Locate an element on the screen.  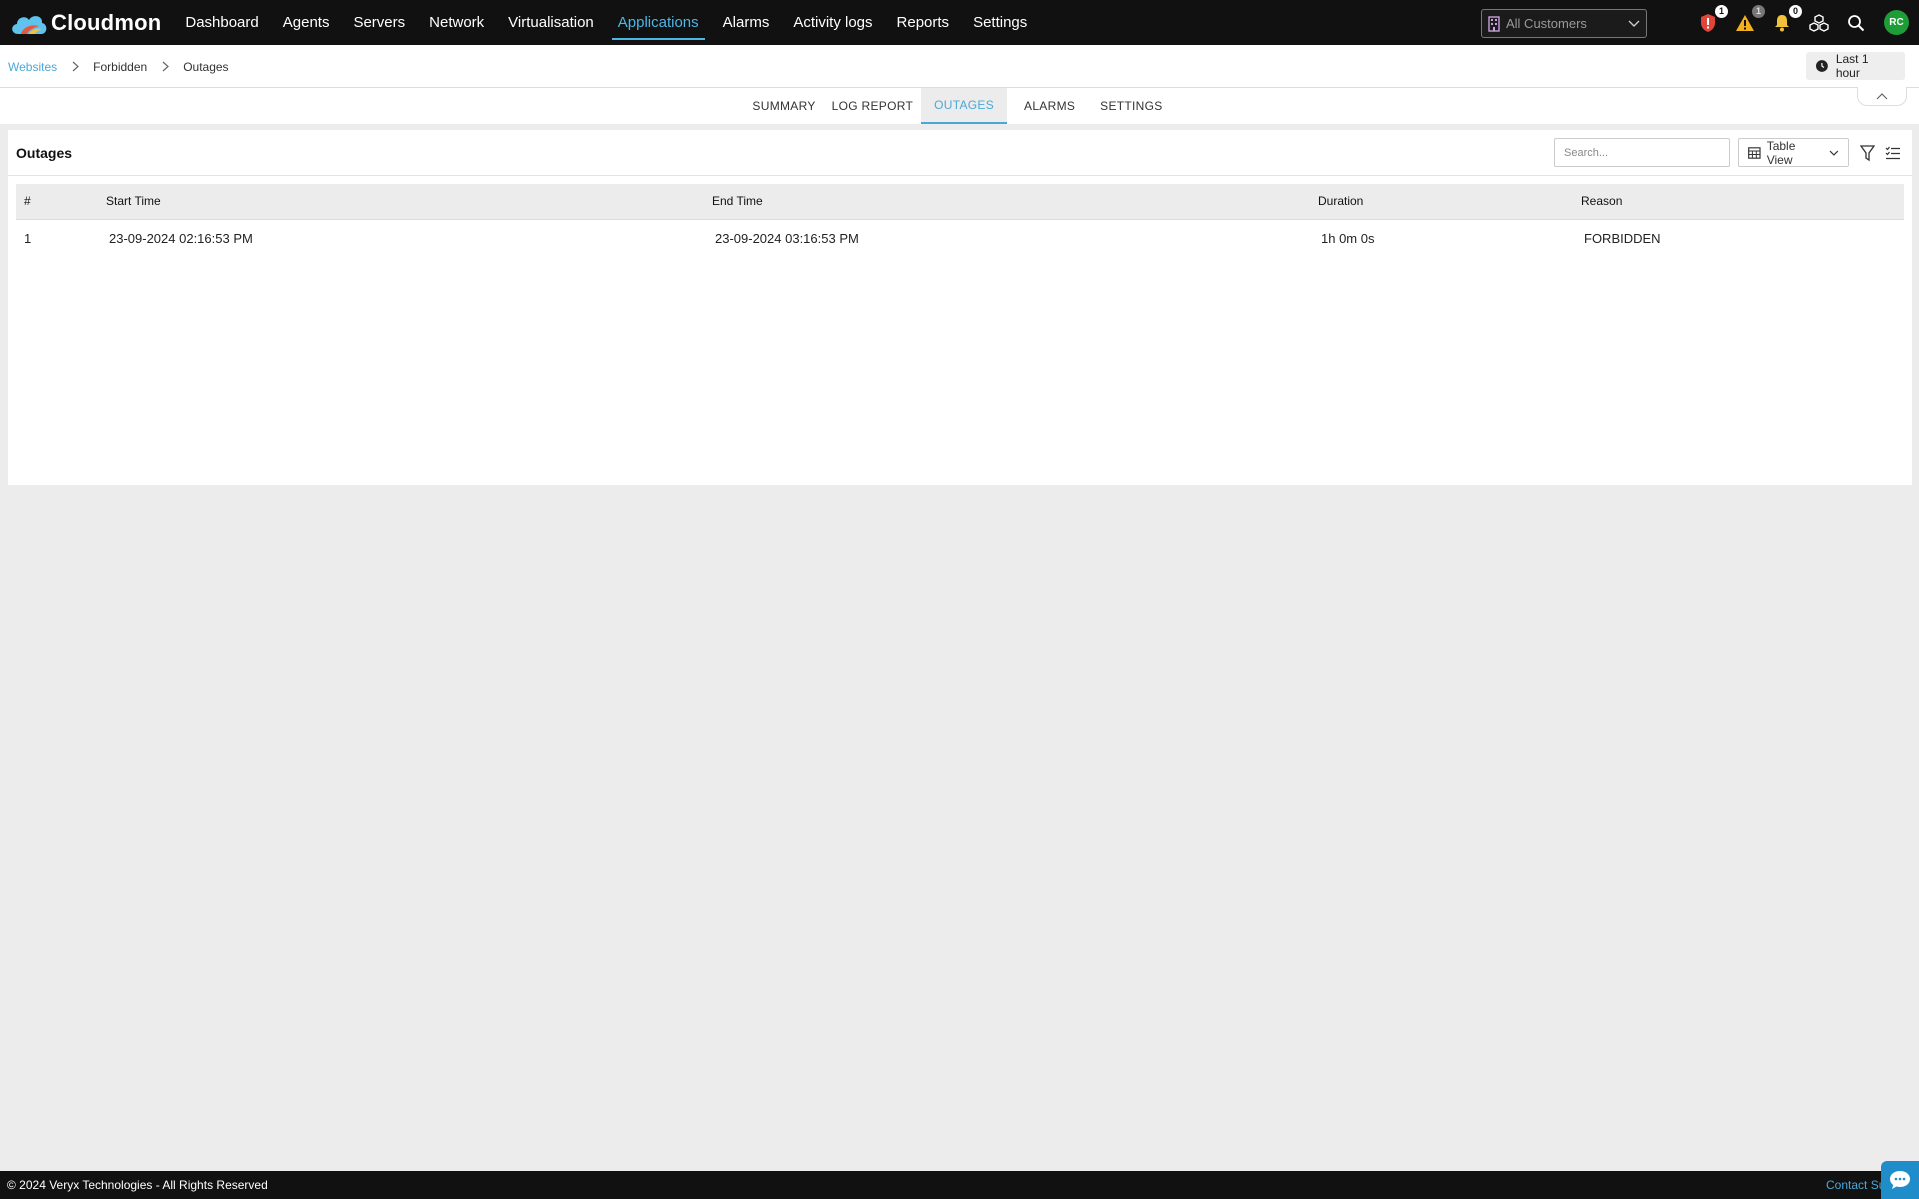
column-header-duration: Duration is located at coordinates (1441, 202).